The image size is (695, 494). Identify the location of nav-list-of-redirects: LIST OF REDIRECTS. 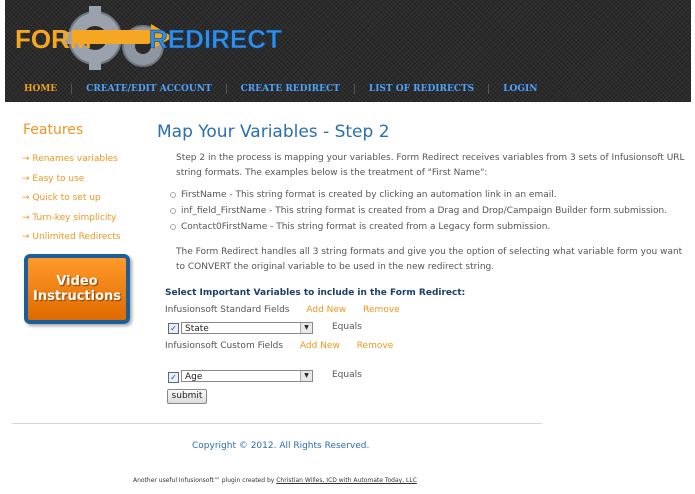
(422, 89).